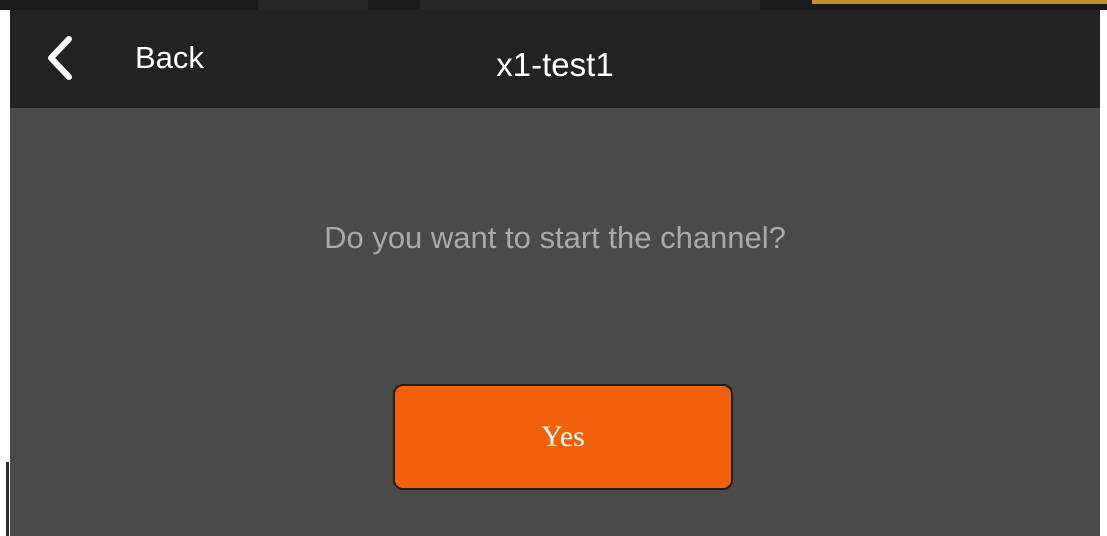  Describe the element at coordinates (122, 58) in the screenshot. I see `back-button: Back` at that location.